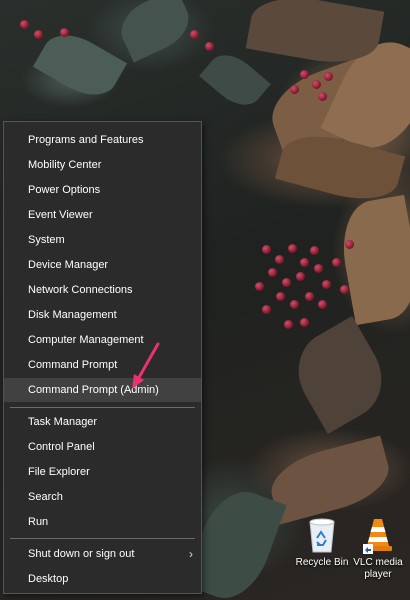 This screenshot has width=410, height=600. Describe the element at coordinates (378, 568) in the screenshot. I see `desktop-icon-label: VLC media player` at that location.